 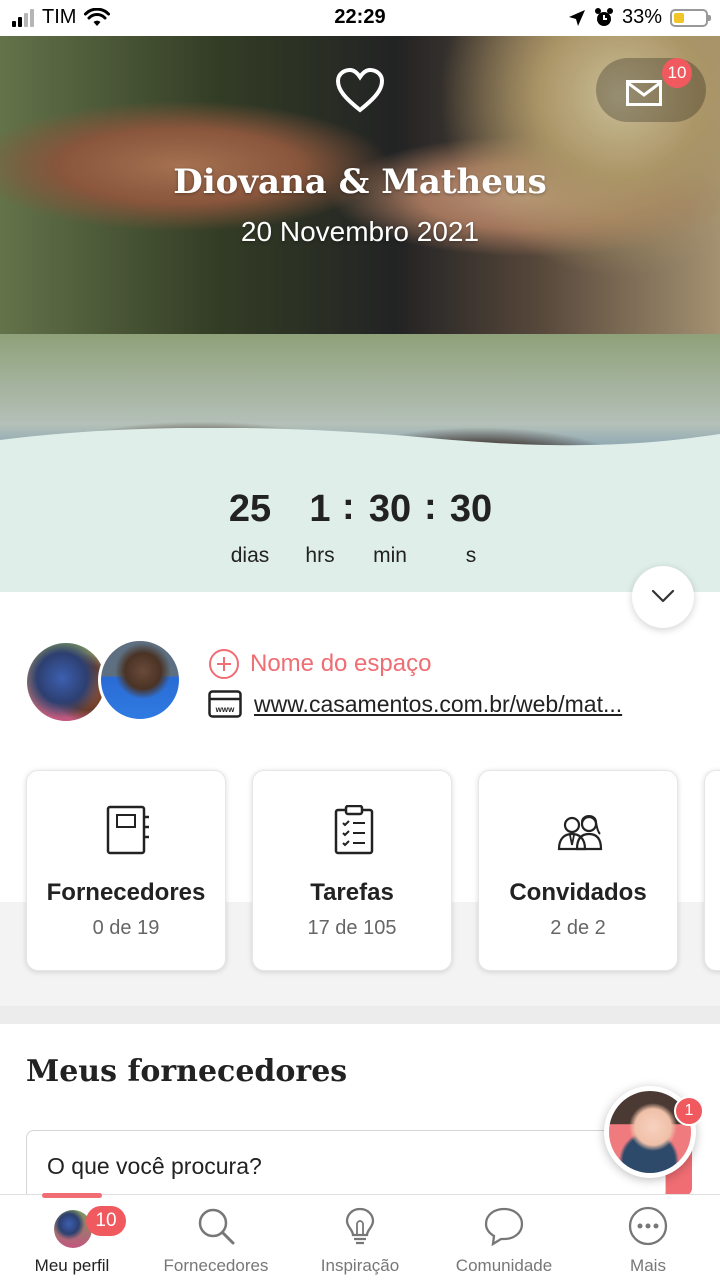 I want to click on expand-button, so click(x=663, y=597).